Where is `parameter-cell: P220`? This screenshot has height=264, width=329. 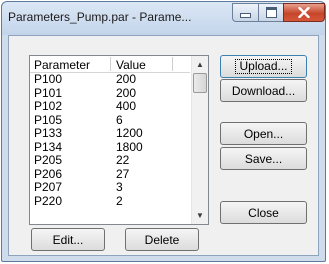
parameter-cell: P220 is located at coordinates (48, 200).